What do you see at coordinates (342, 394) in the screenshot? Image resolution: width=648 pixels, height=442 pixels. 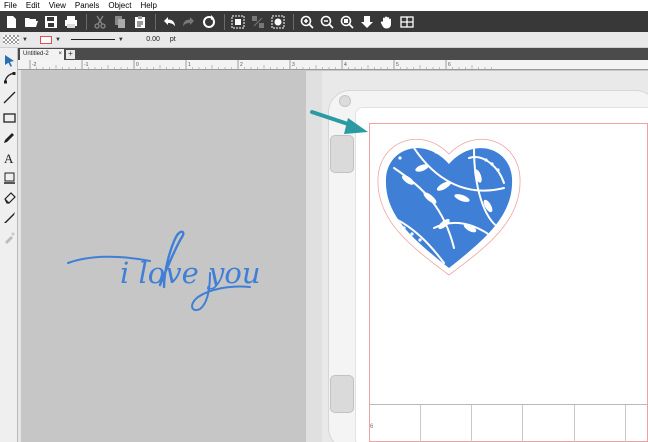 I see `mat-clip-bottom` at bounding box center [342, 394].